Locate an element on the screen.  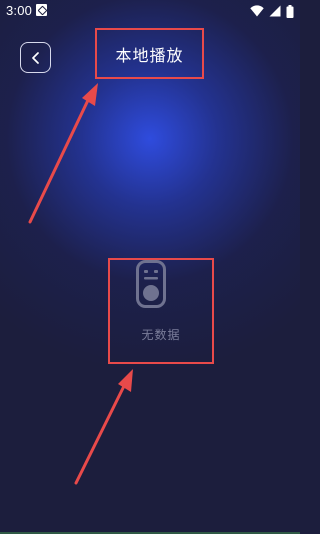
wifi-icon is located at coordinates (257, 11).